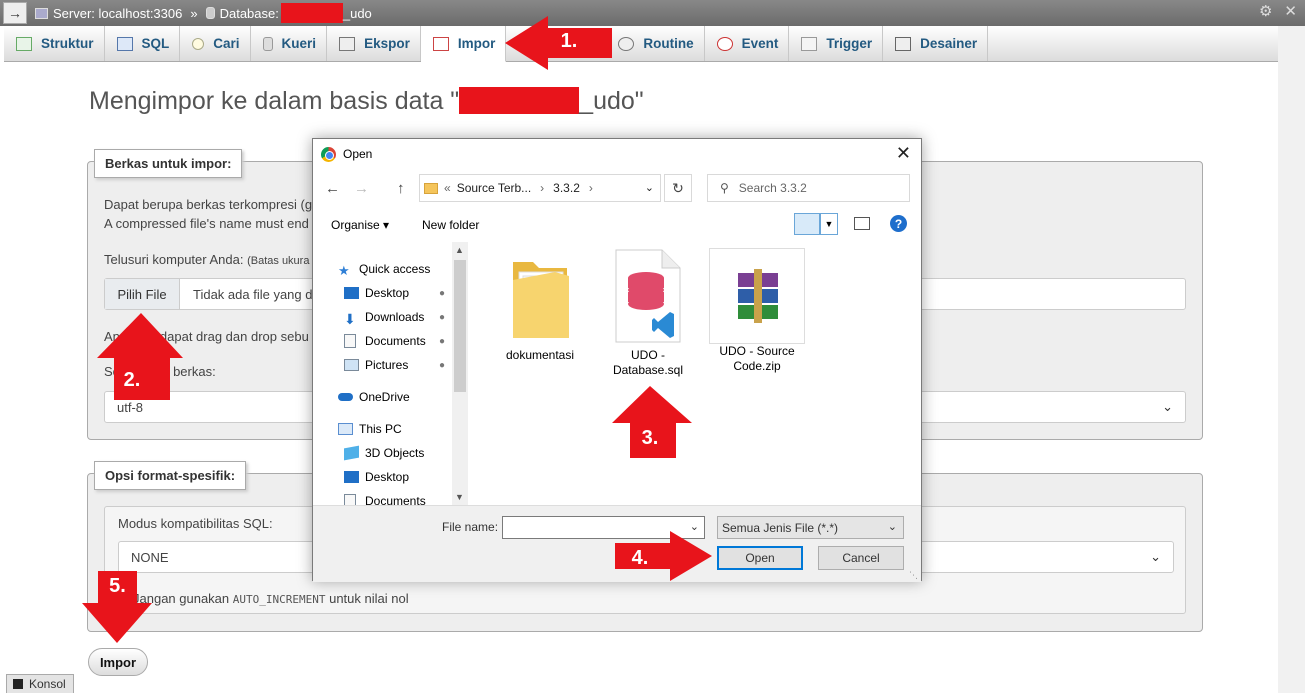  What do you see at coordinates (132, 379) in the screenshot?
I see `annotation-label-2: 2.` at bounding box center [132, 379].